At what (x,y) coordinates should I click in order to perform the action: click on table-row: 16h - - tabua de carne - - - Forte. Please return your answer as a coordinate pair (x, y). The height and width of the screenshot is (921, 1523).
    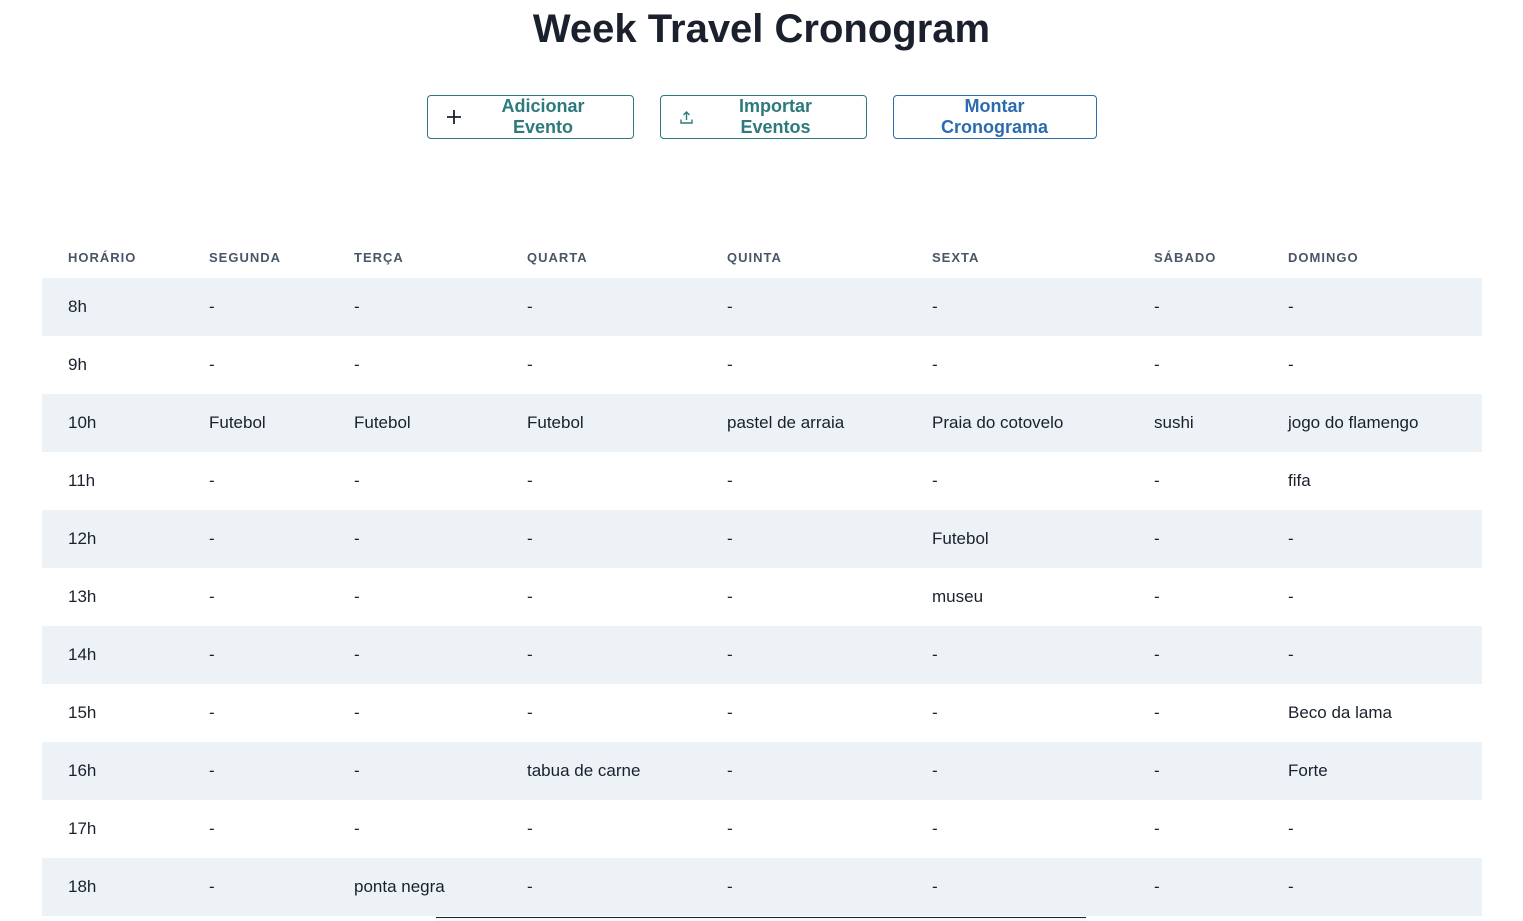
    Looking at the image, I should click on (762, 771).